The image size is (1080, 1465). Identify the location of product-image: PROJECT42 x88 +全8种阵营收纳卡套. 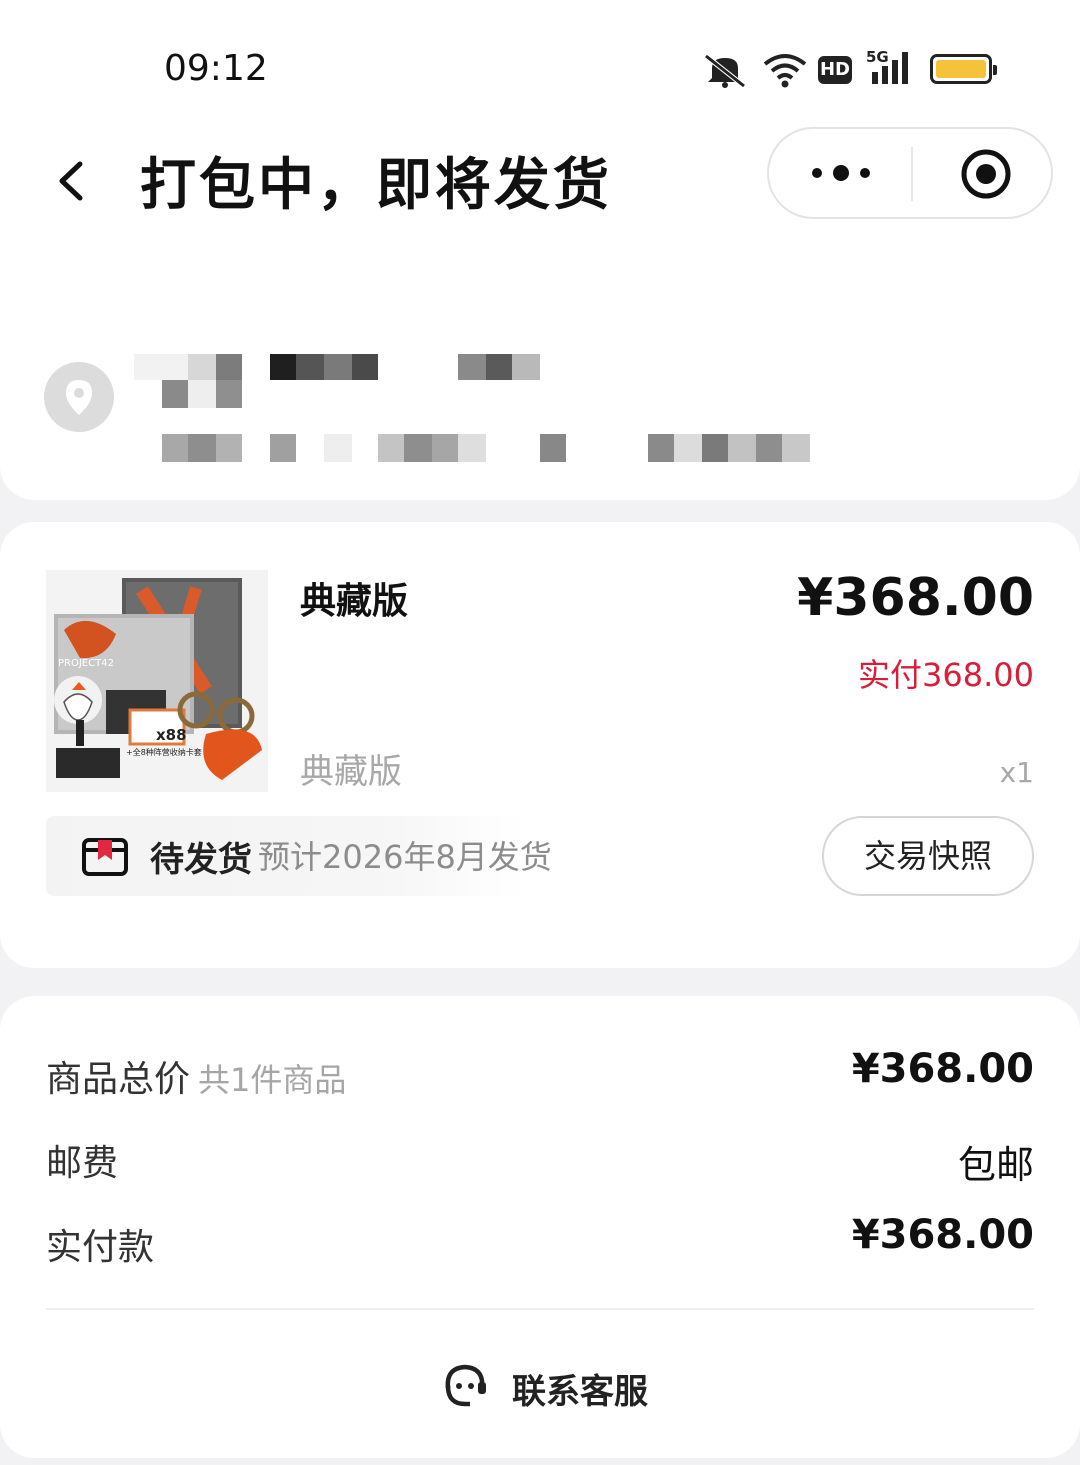
(157, 681).